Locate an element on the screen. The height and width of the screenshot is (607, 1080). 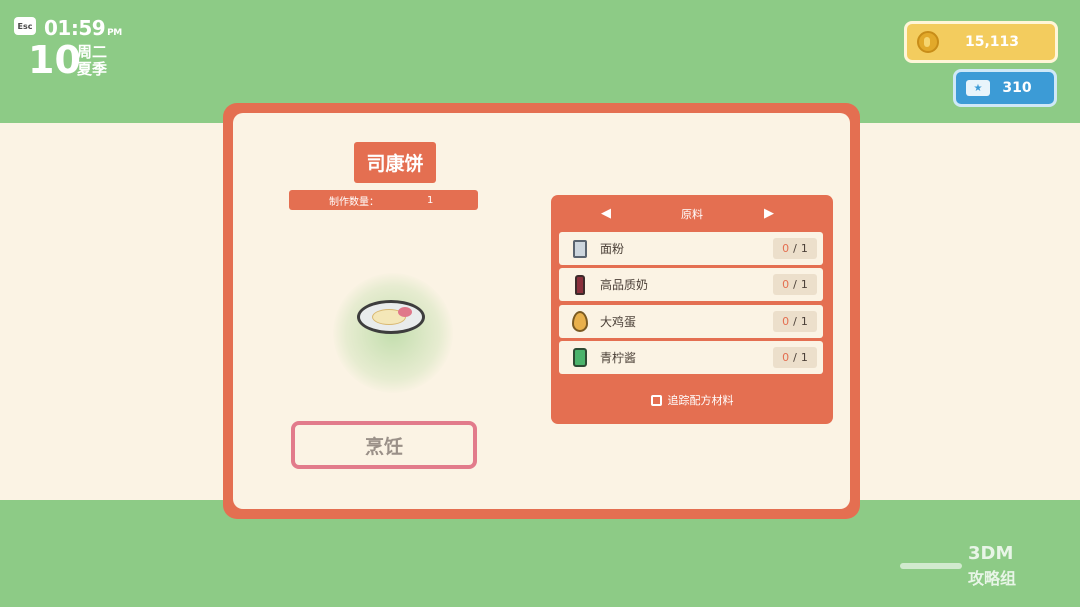
recipe-title: 司康饼 is located at coordinates (395, 162).